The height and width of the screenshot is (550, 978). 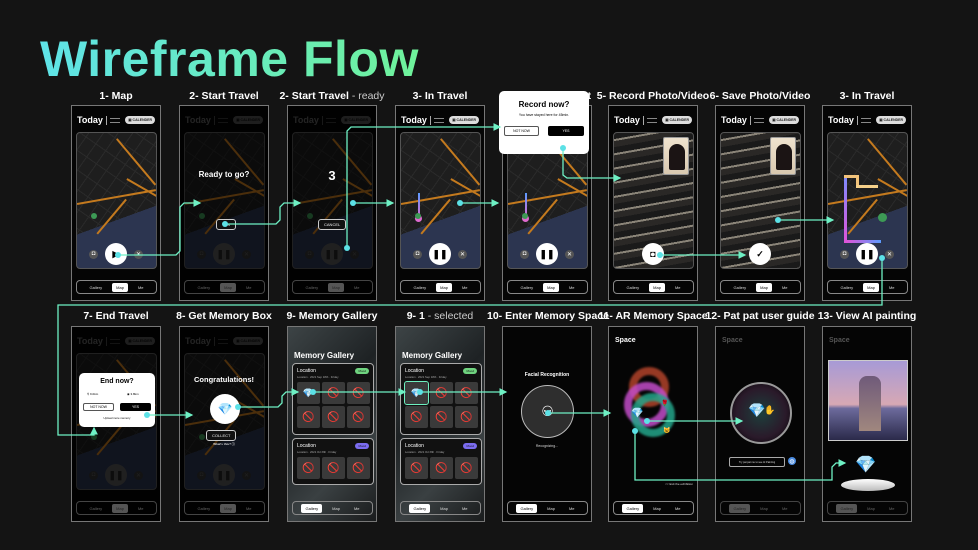 What do you see at coordinates (116, 254) in the screenshot?
I see `play-button: ▶` at bounding box center [116, 254].